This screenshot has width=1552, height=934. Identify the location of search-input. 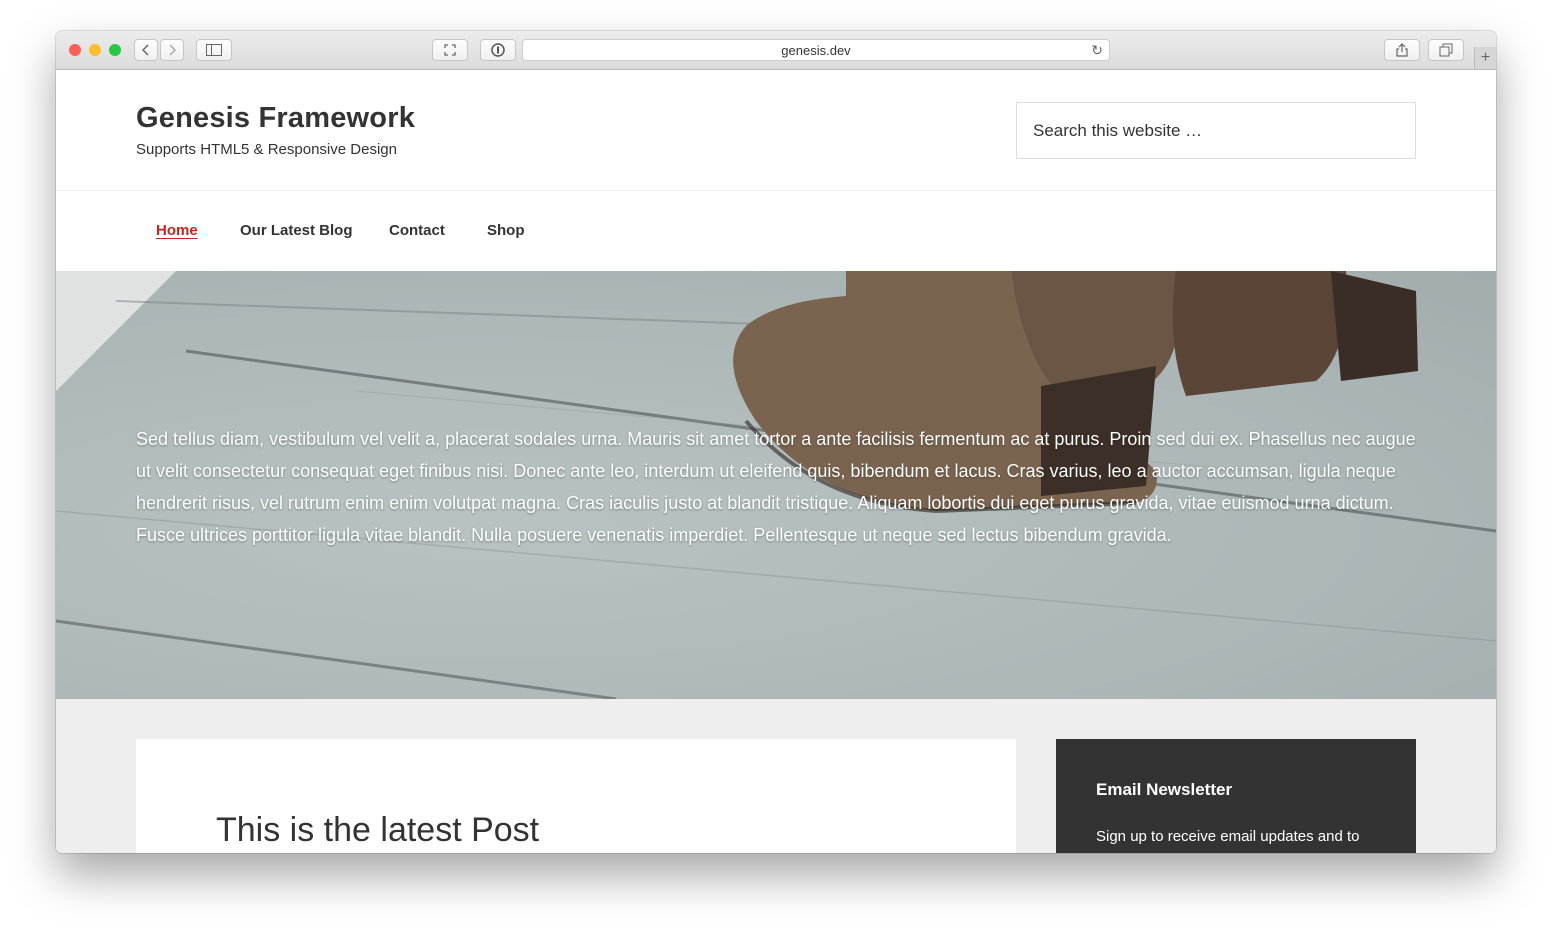
(1216, 130).